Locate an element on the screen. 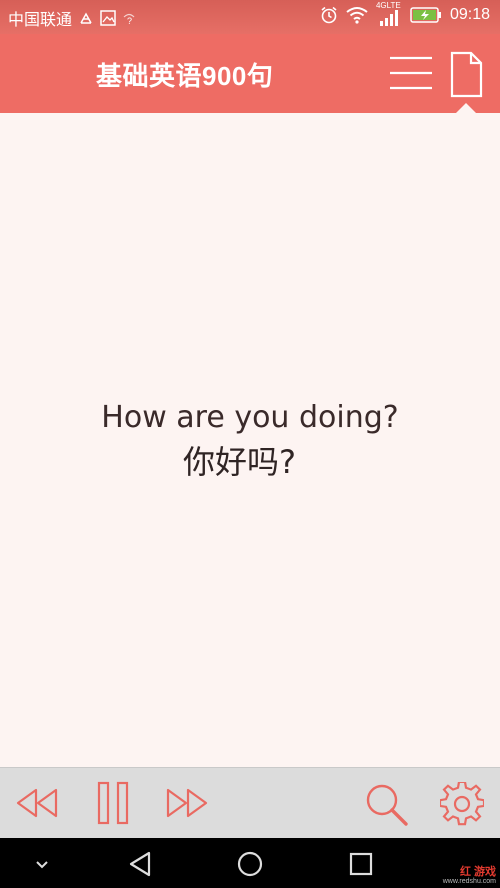 The width and height of the screenshot is (500, 888). english-sentence: How are you doing? is located at coordinates (250, 417).